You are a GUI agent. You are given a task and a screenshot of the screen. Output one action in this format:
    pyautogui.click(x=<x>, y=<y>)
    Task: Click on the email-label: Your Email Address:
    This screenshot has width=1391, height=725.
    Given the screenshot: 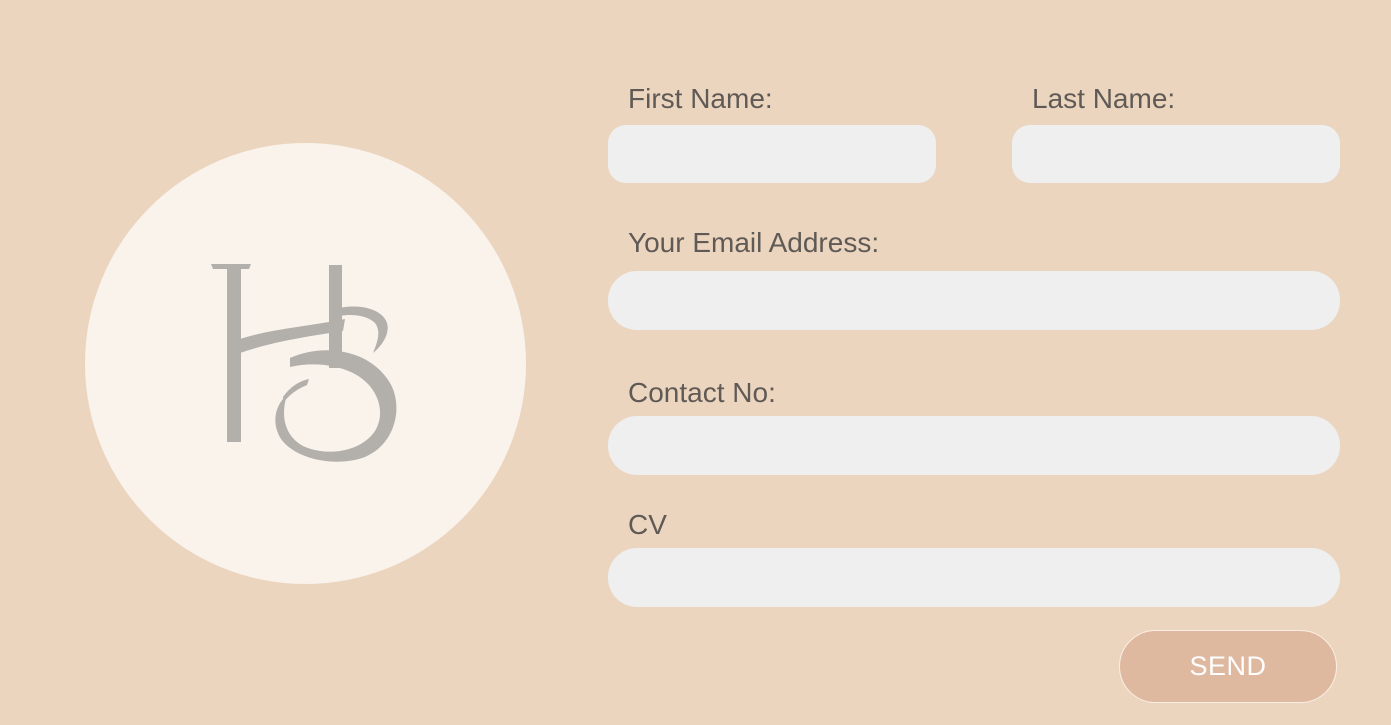 What is the action you would take?
    pyautogui.click(x=754, y=242)
    